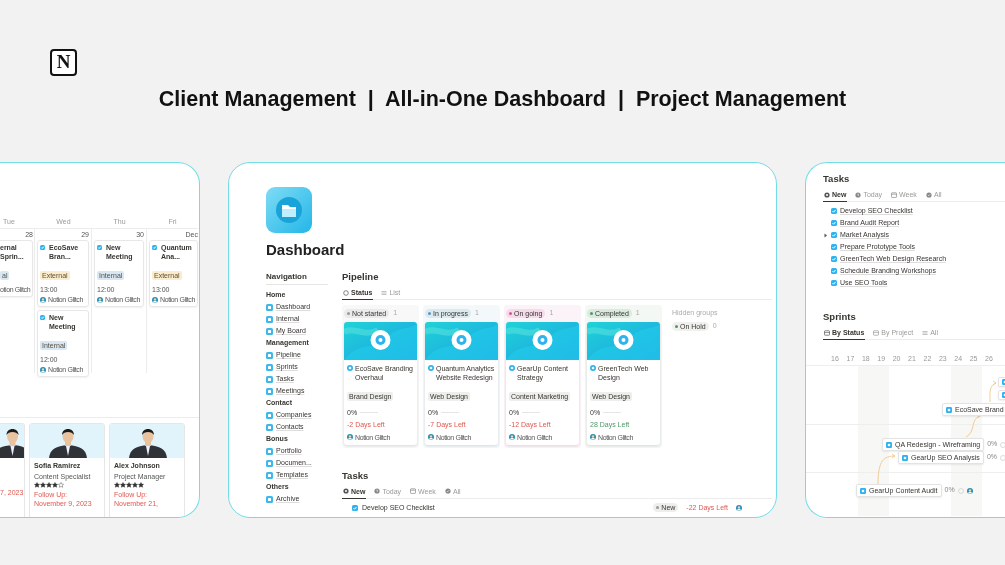 Image resolution: width=1005 pixels, height=565 pixels. I want to click on page-title: Dashboard, so click(306, 250).